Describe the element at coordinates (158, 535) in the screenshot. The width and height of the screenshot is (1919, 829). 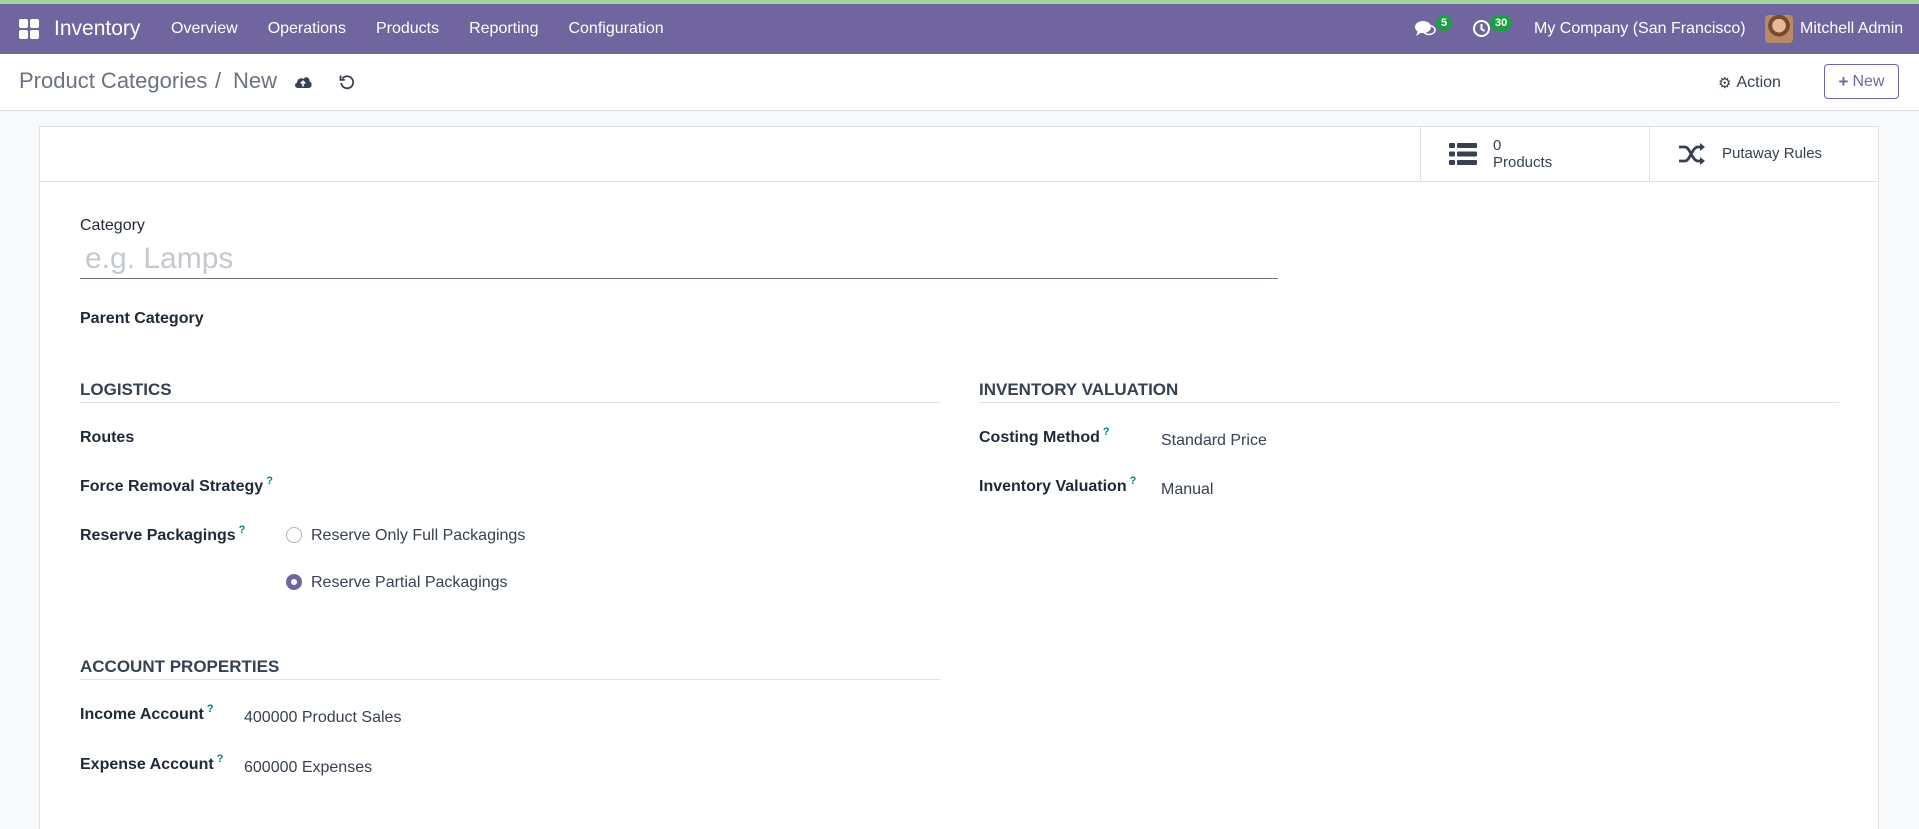
I see `reserve-packagings-text: Reserve Packagings` at that location.